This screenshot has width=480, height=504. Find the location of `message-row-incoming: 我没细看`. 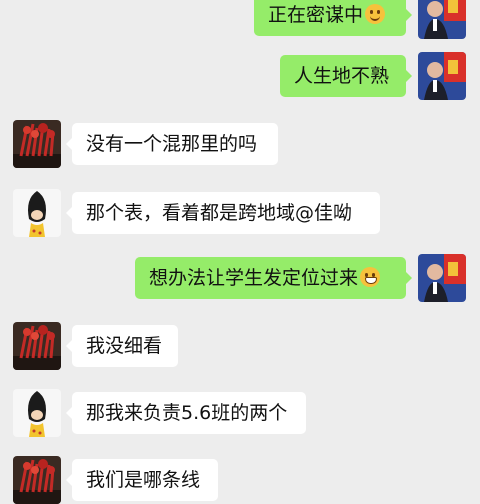

message-row-incoming: 我没细看 is located at coordinates (240, 346).